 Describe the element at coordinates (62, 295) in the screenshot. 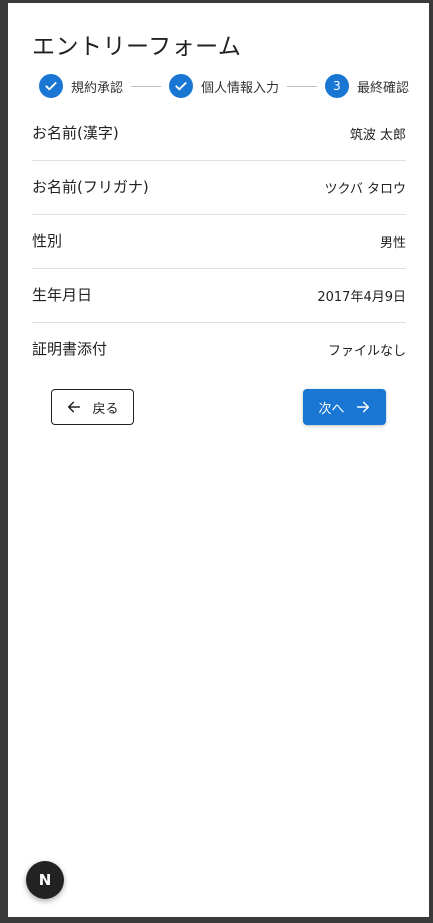

I see `field-label: 生年月日` at that location.